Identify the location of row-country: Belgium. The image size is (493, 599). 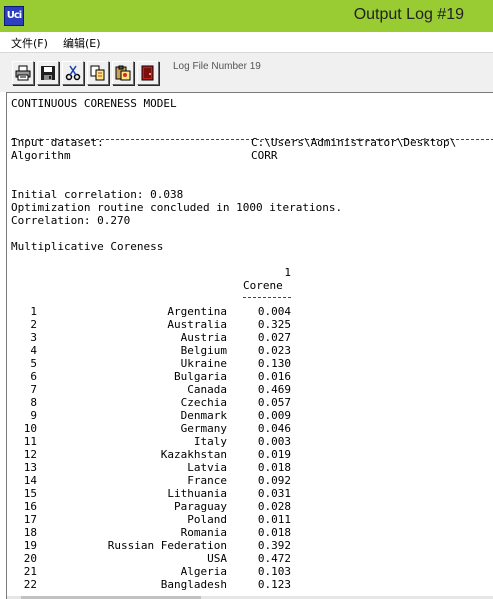
(203, 350).